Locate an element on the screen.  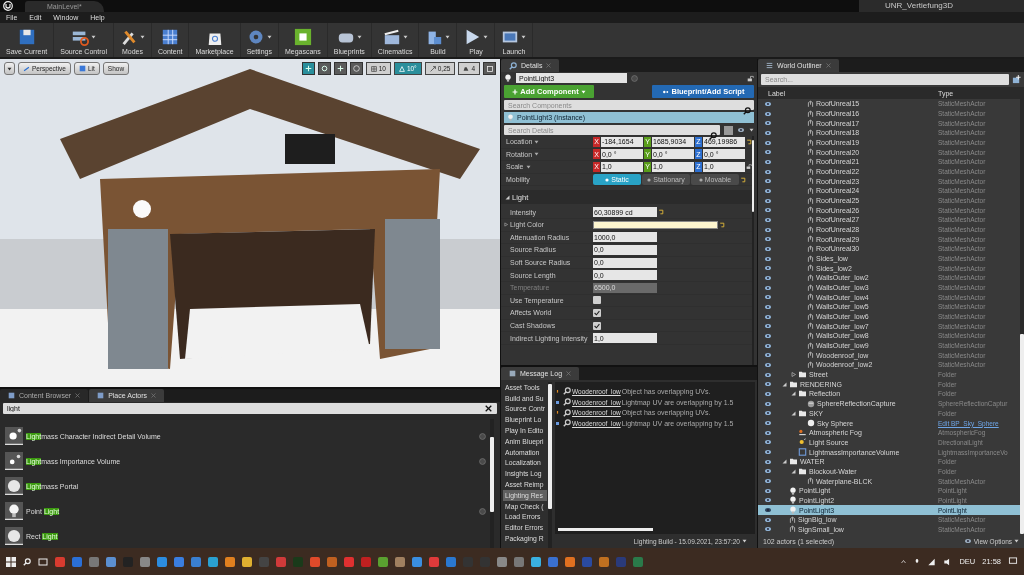
sun-icon is located at coordinates (802, 442).